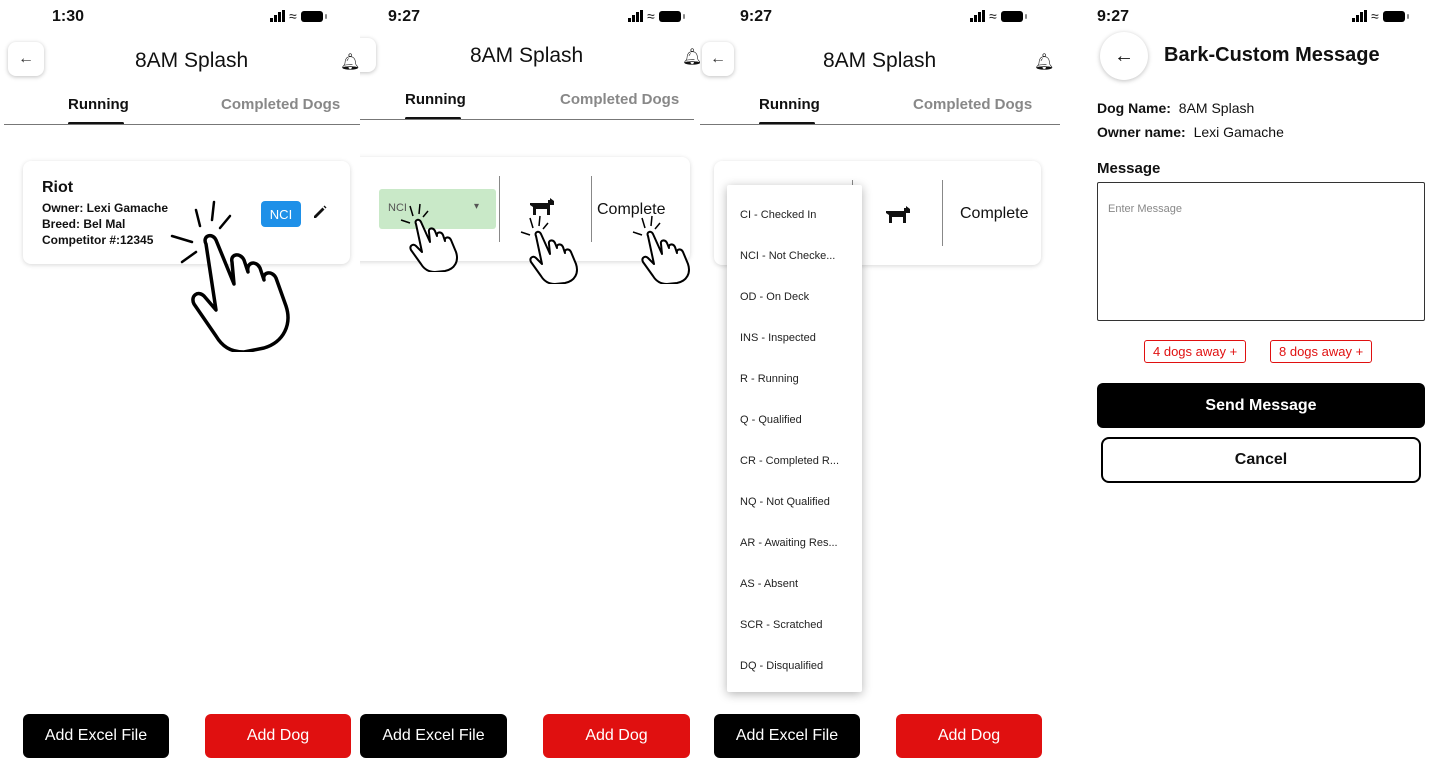  I want to click on dog-breed: Breed: Bel Mal, so click(84, 224).